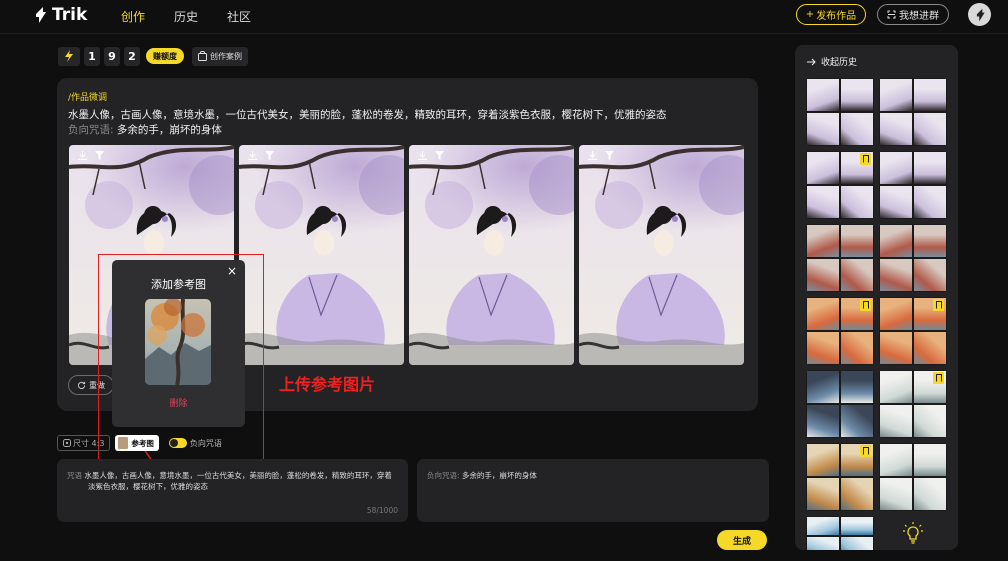 The width and height of the screenshot is (1008, 561). What do you see at coordinates (205, 443) in the screenshot?
I see `negative-toggle-label: 负向咒语` at bounding box center [205, 443].